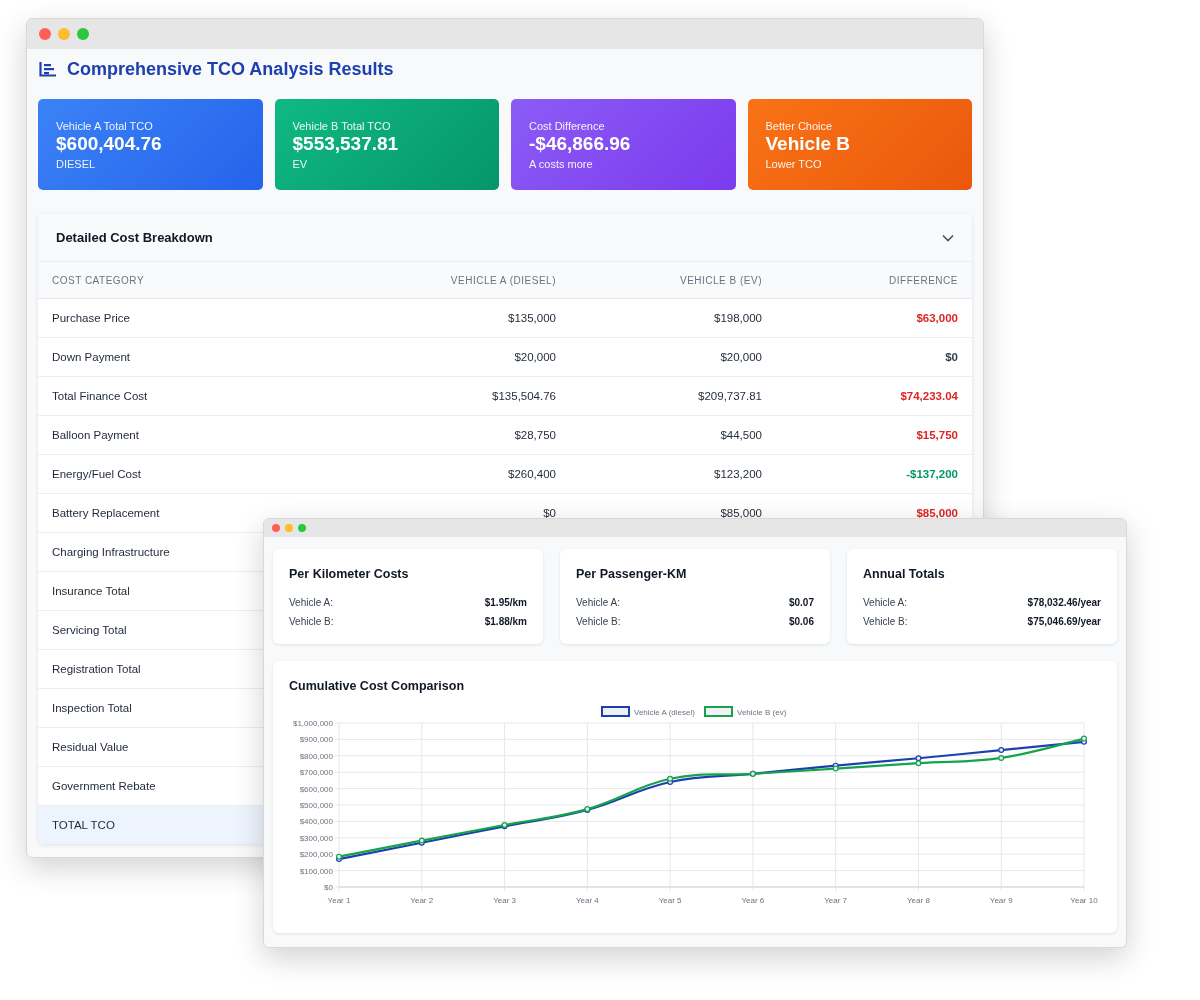 The width and height of the screenshot is (1200, 1000). What do you see at coordinates (312, 723) in the screenshot?
I see `y-axis-label: $1,000,000` at bounding box center [312, 723].